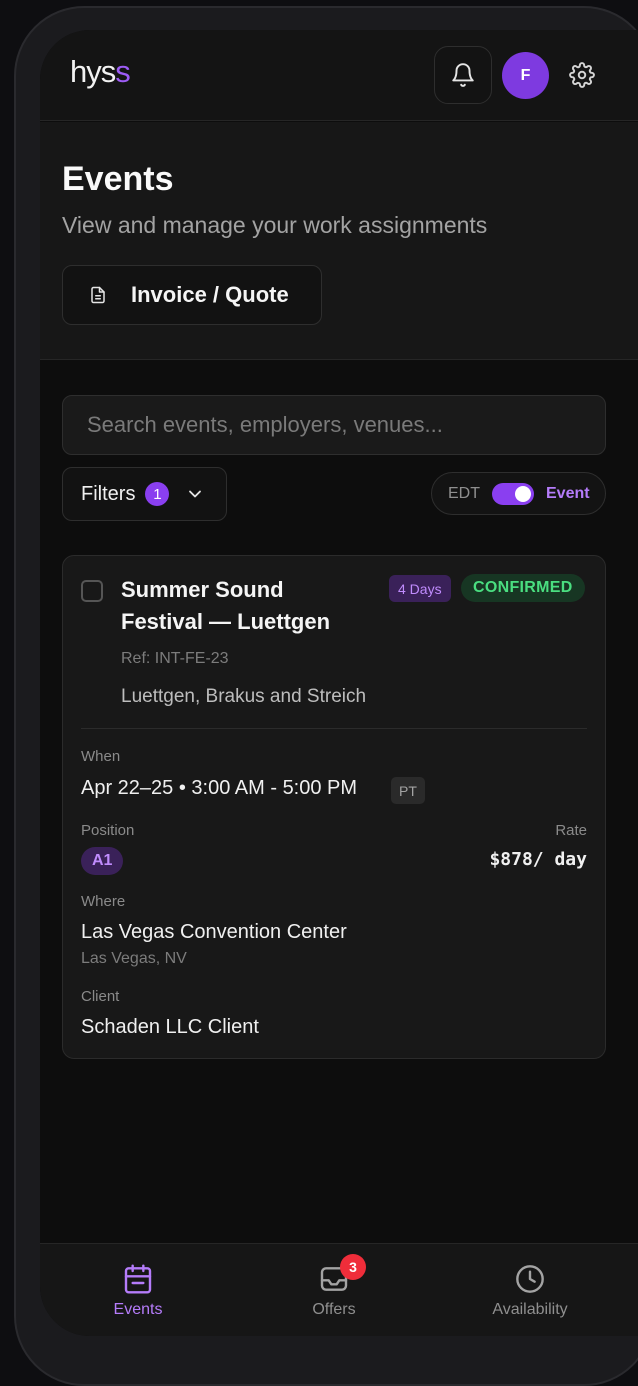 This screenshot has height=1386, width=638. I want to click on invoice-quote-label: Invoice / Quote, so click(210, 294).